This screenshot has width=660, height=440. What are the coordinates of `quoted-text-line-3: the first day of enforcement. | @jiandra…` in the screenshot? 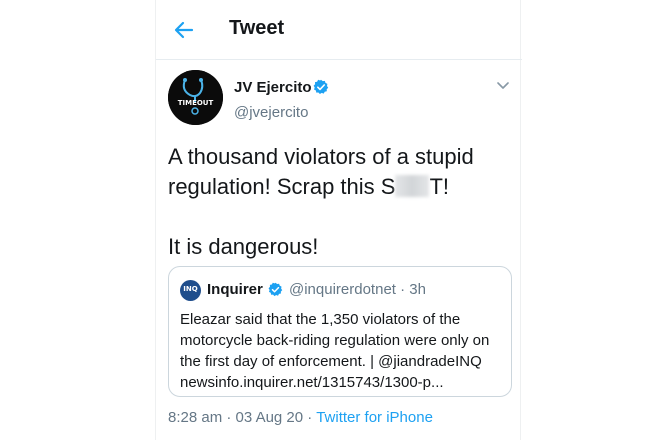 It's located at (331, 361).